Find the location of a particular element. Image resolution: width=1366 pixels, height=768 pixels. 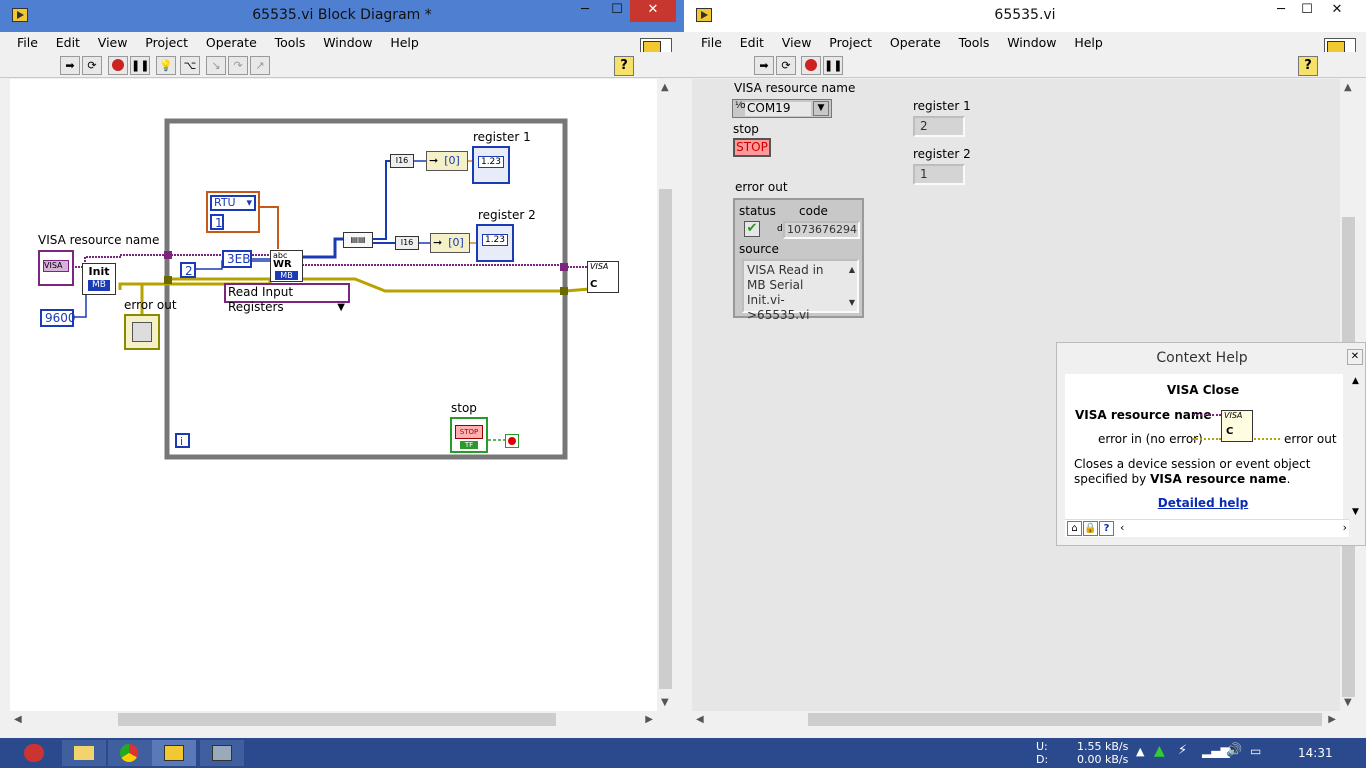

panel-horizontal-scrollbar: ◀ ▶ is located at coordinates (1016, 719).